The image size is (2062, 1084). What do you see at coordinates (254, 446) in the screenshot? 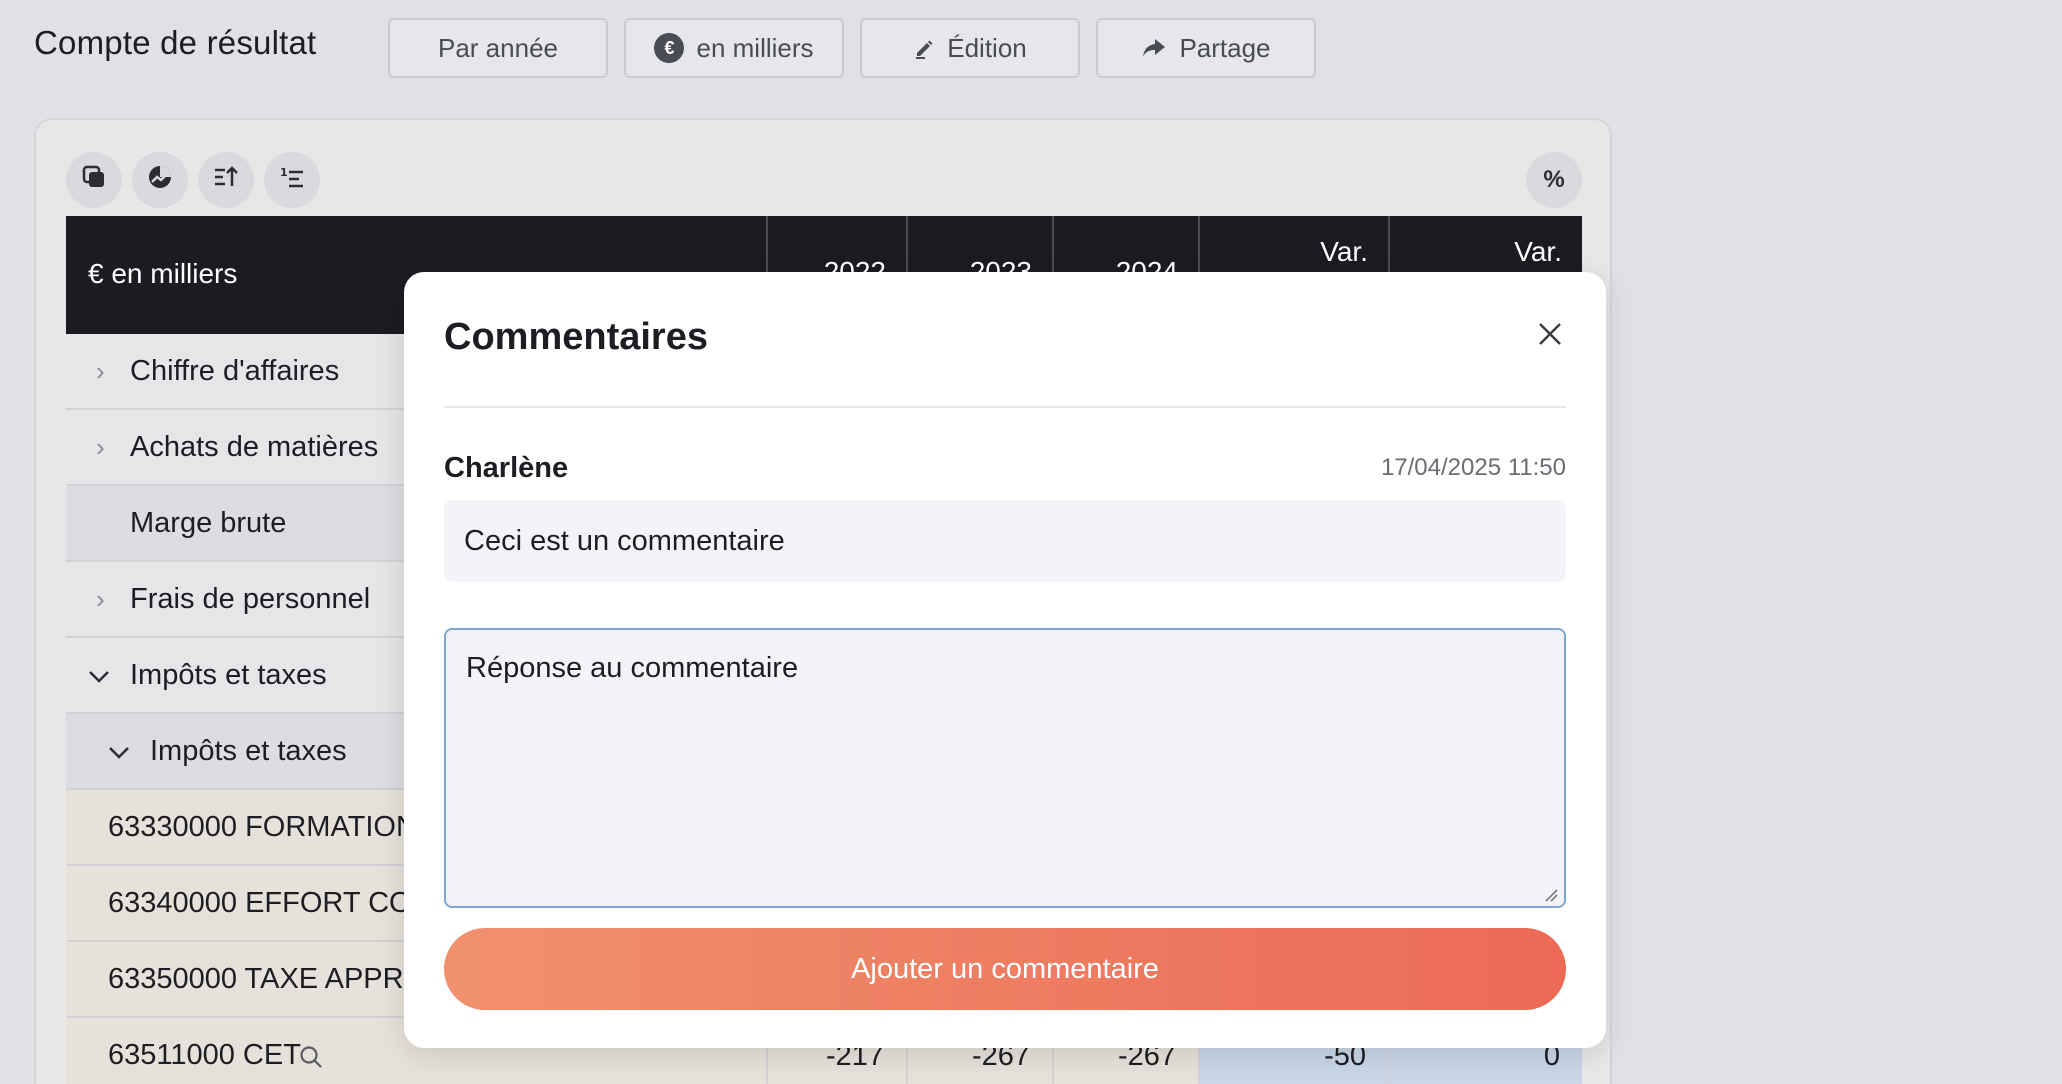
I see `row-label: Achats de matières` at bounding box center [254, 446].